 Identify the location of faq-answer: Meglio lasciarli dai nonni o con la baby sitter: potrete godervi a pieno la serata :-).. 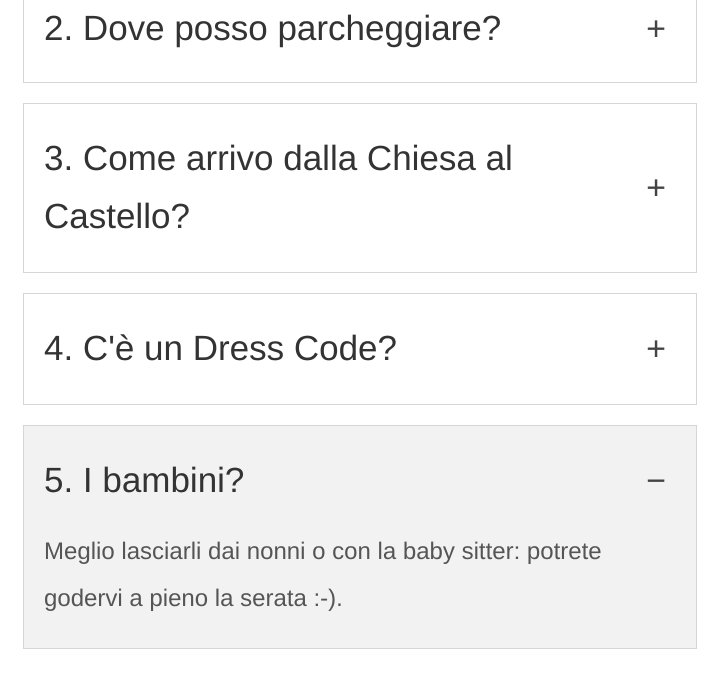
(323, 575).